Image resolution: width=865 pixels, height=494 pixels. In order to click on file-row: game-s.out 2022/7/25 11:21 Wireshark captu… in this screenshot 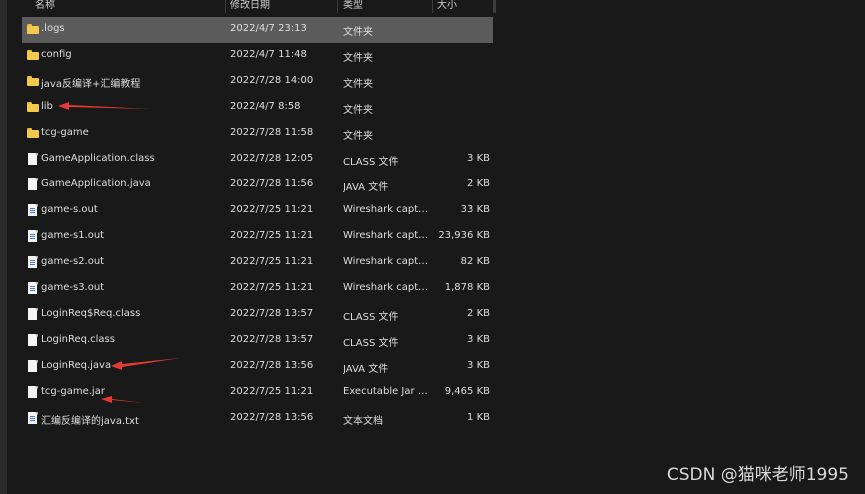, I will do `click(257, 211)`.